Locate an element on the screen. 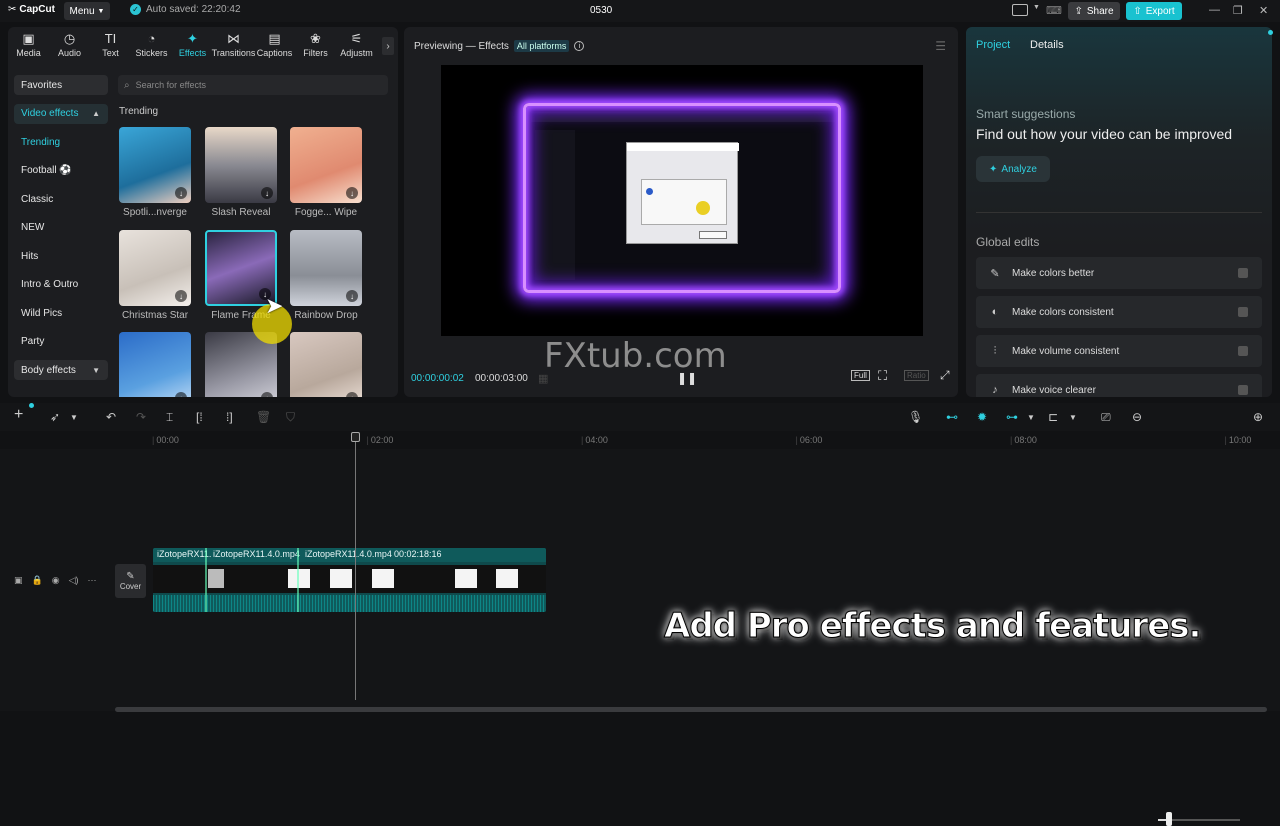 This screenshot has height=826, width=1280. more-icon: ··· is located at coordinates (92, 580).